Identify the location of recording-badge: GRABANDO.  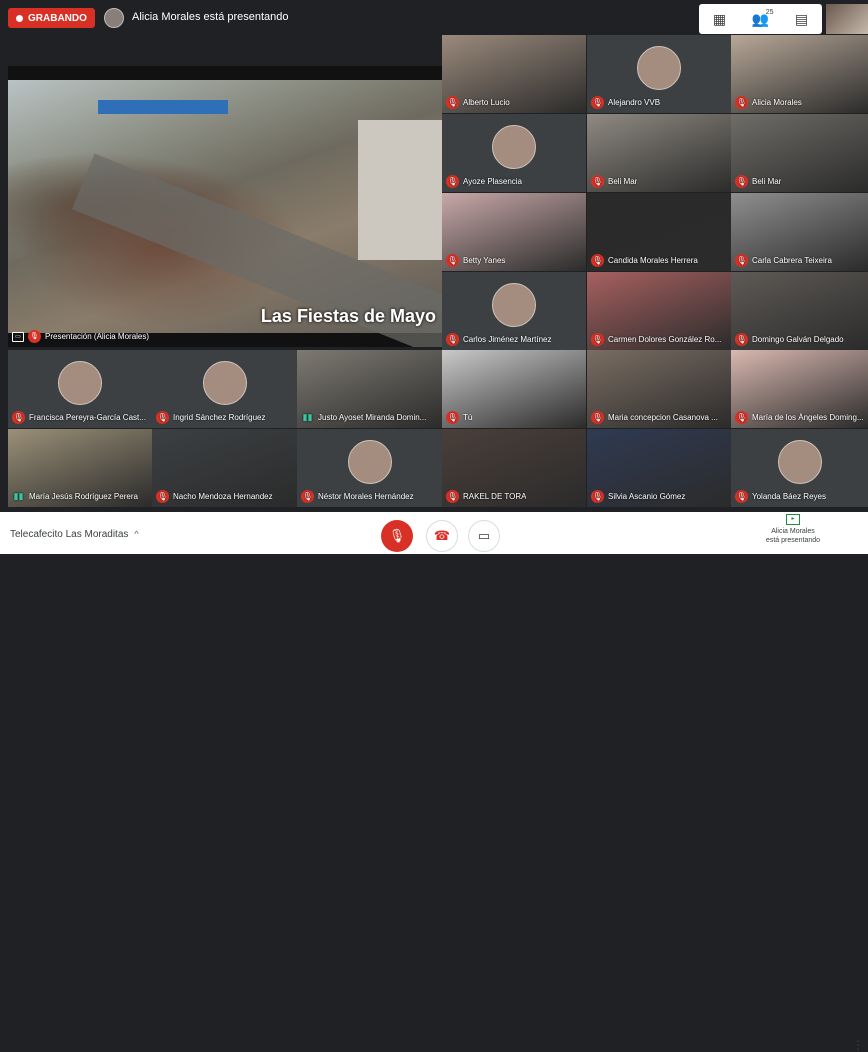
(51, 18).